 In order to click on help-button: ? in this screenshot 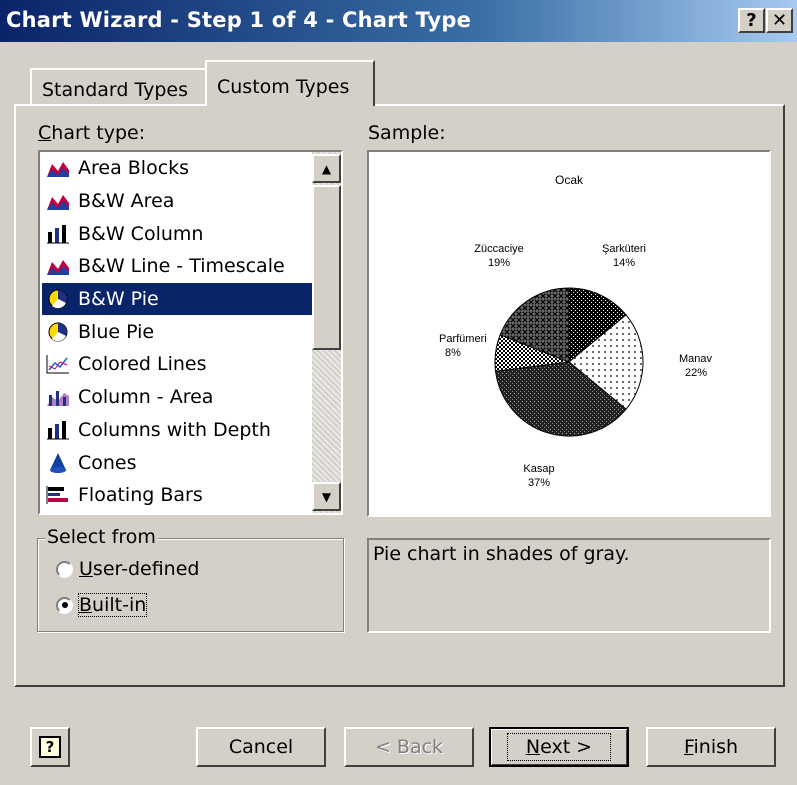, I will do `click(50, 747)`.